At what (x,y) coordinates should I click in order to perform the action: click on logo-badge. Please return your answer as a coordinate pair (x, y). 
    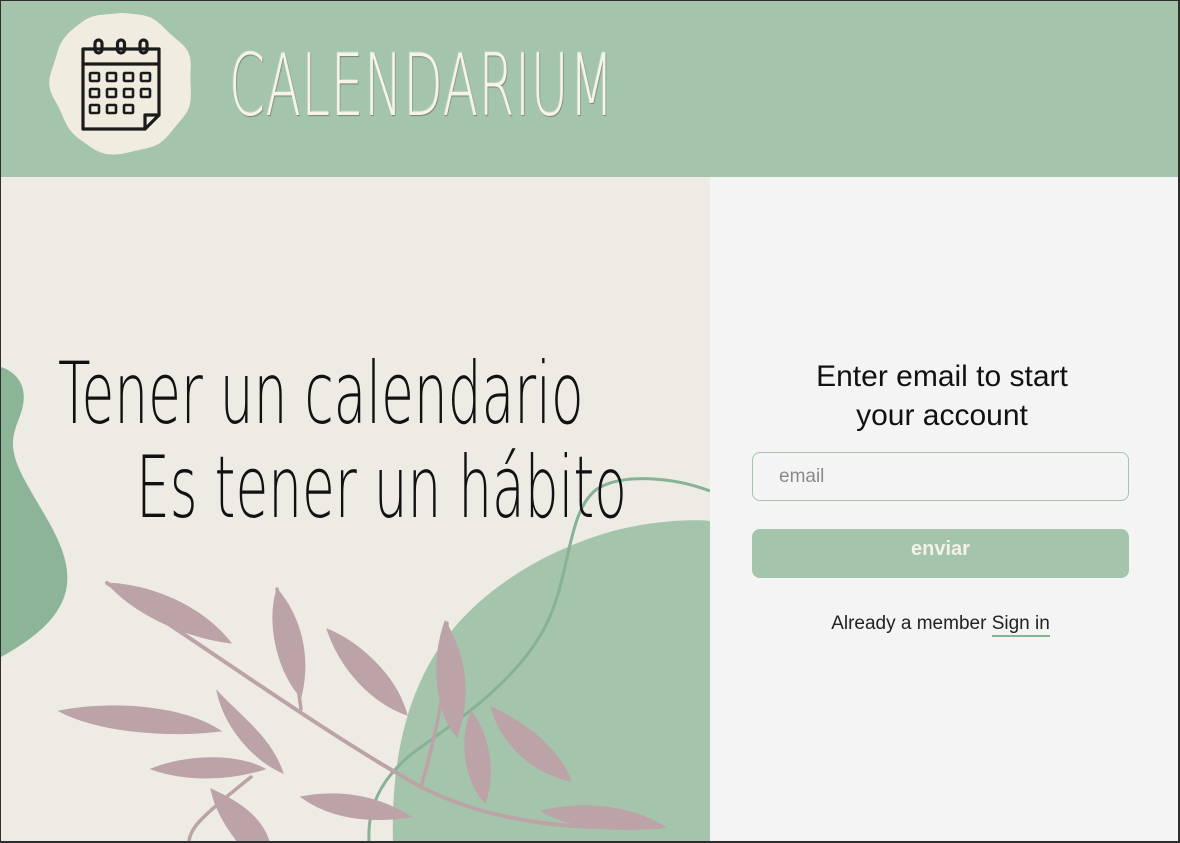
    Looking at the image, I should click on (121, 85).